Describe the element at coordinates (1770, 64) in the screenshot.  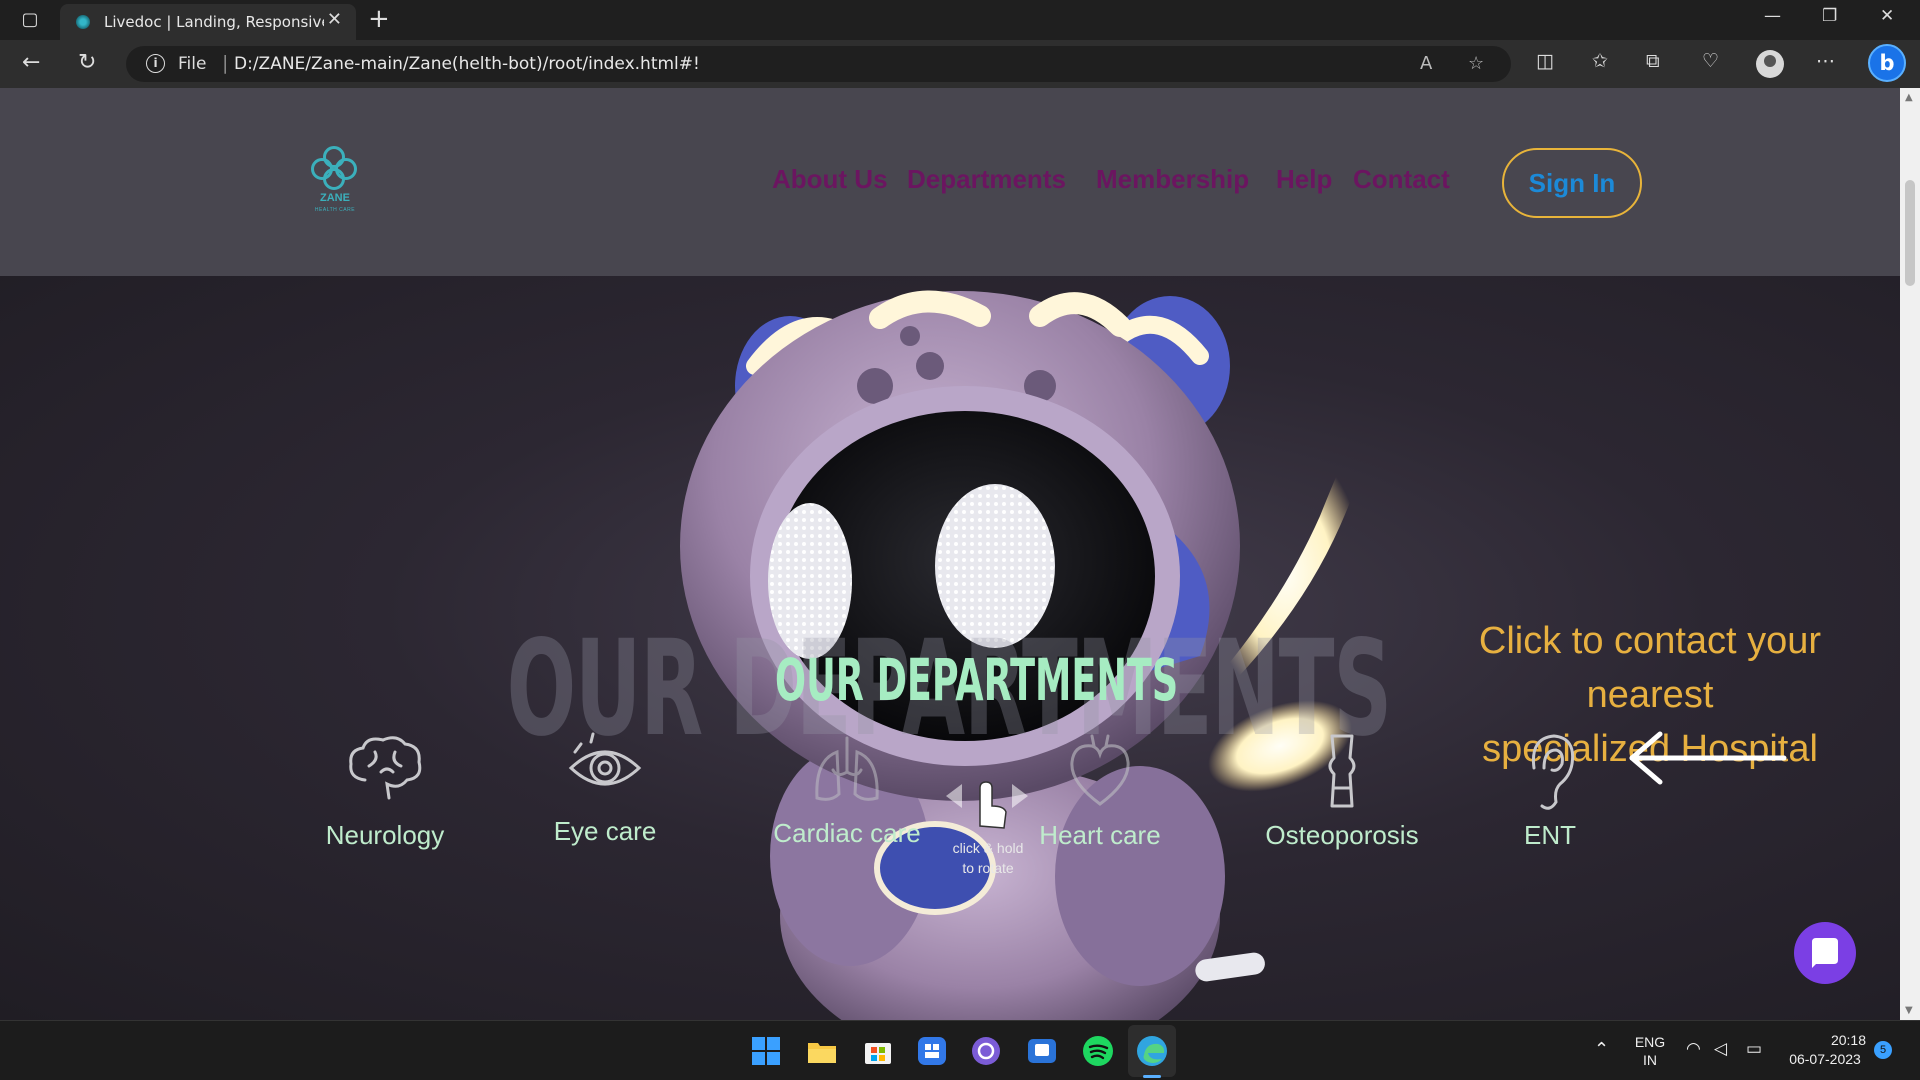
I see `profile-avatar` at that location.